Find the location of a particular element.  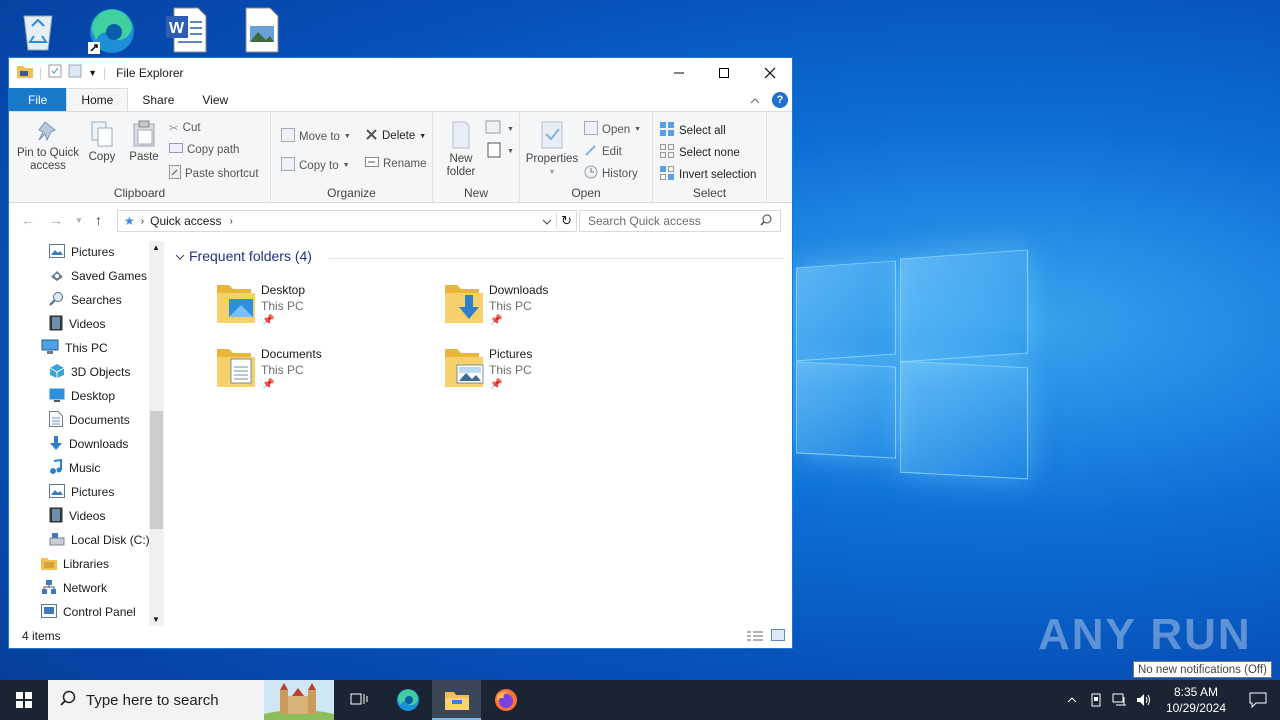

rename-button: Rename is located at coordinates (395, 163).